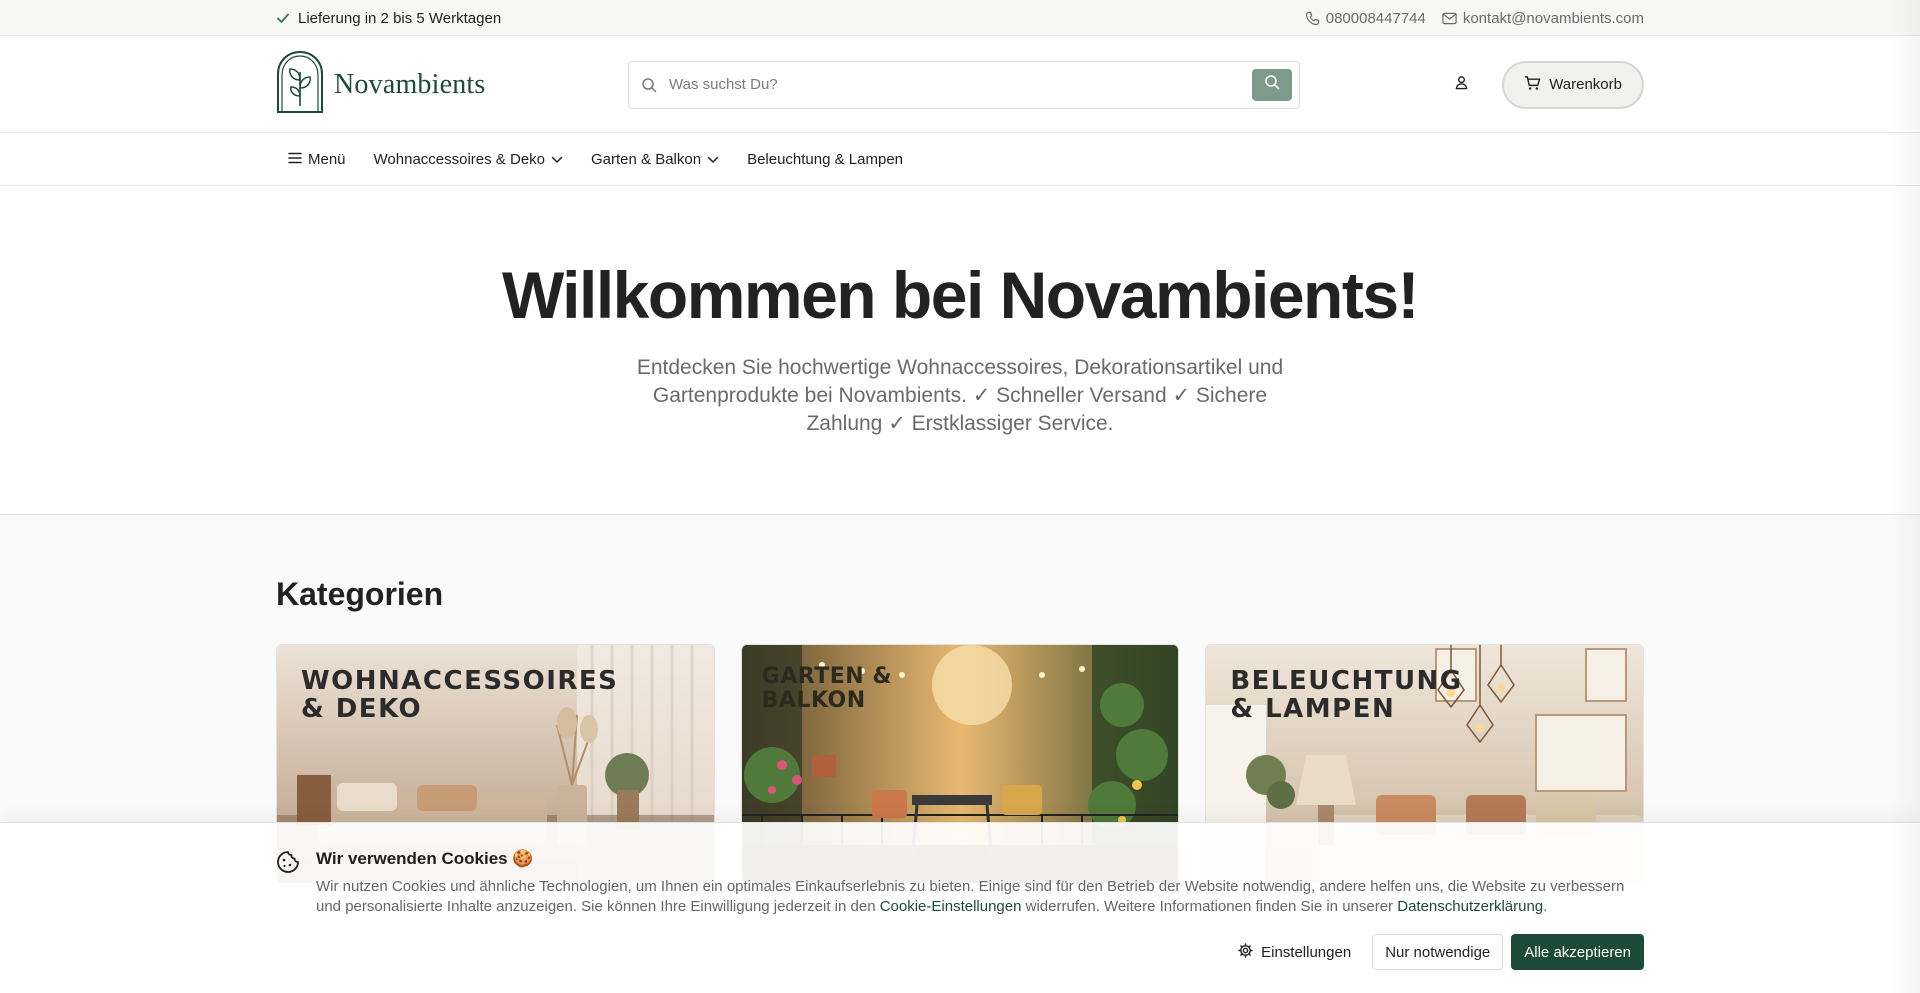 The width and height of the screenshot is (1920, 993). I want to click on hero-title: Willkommen bei Novambients!, so click(960, 295).